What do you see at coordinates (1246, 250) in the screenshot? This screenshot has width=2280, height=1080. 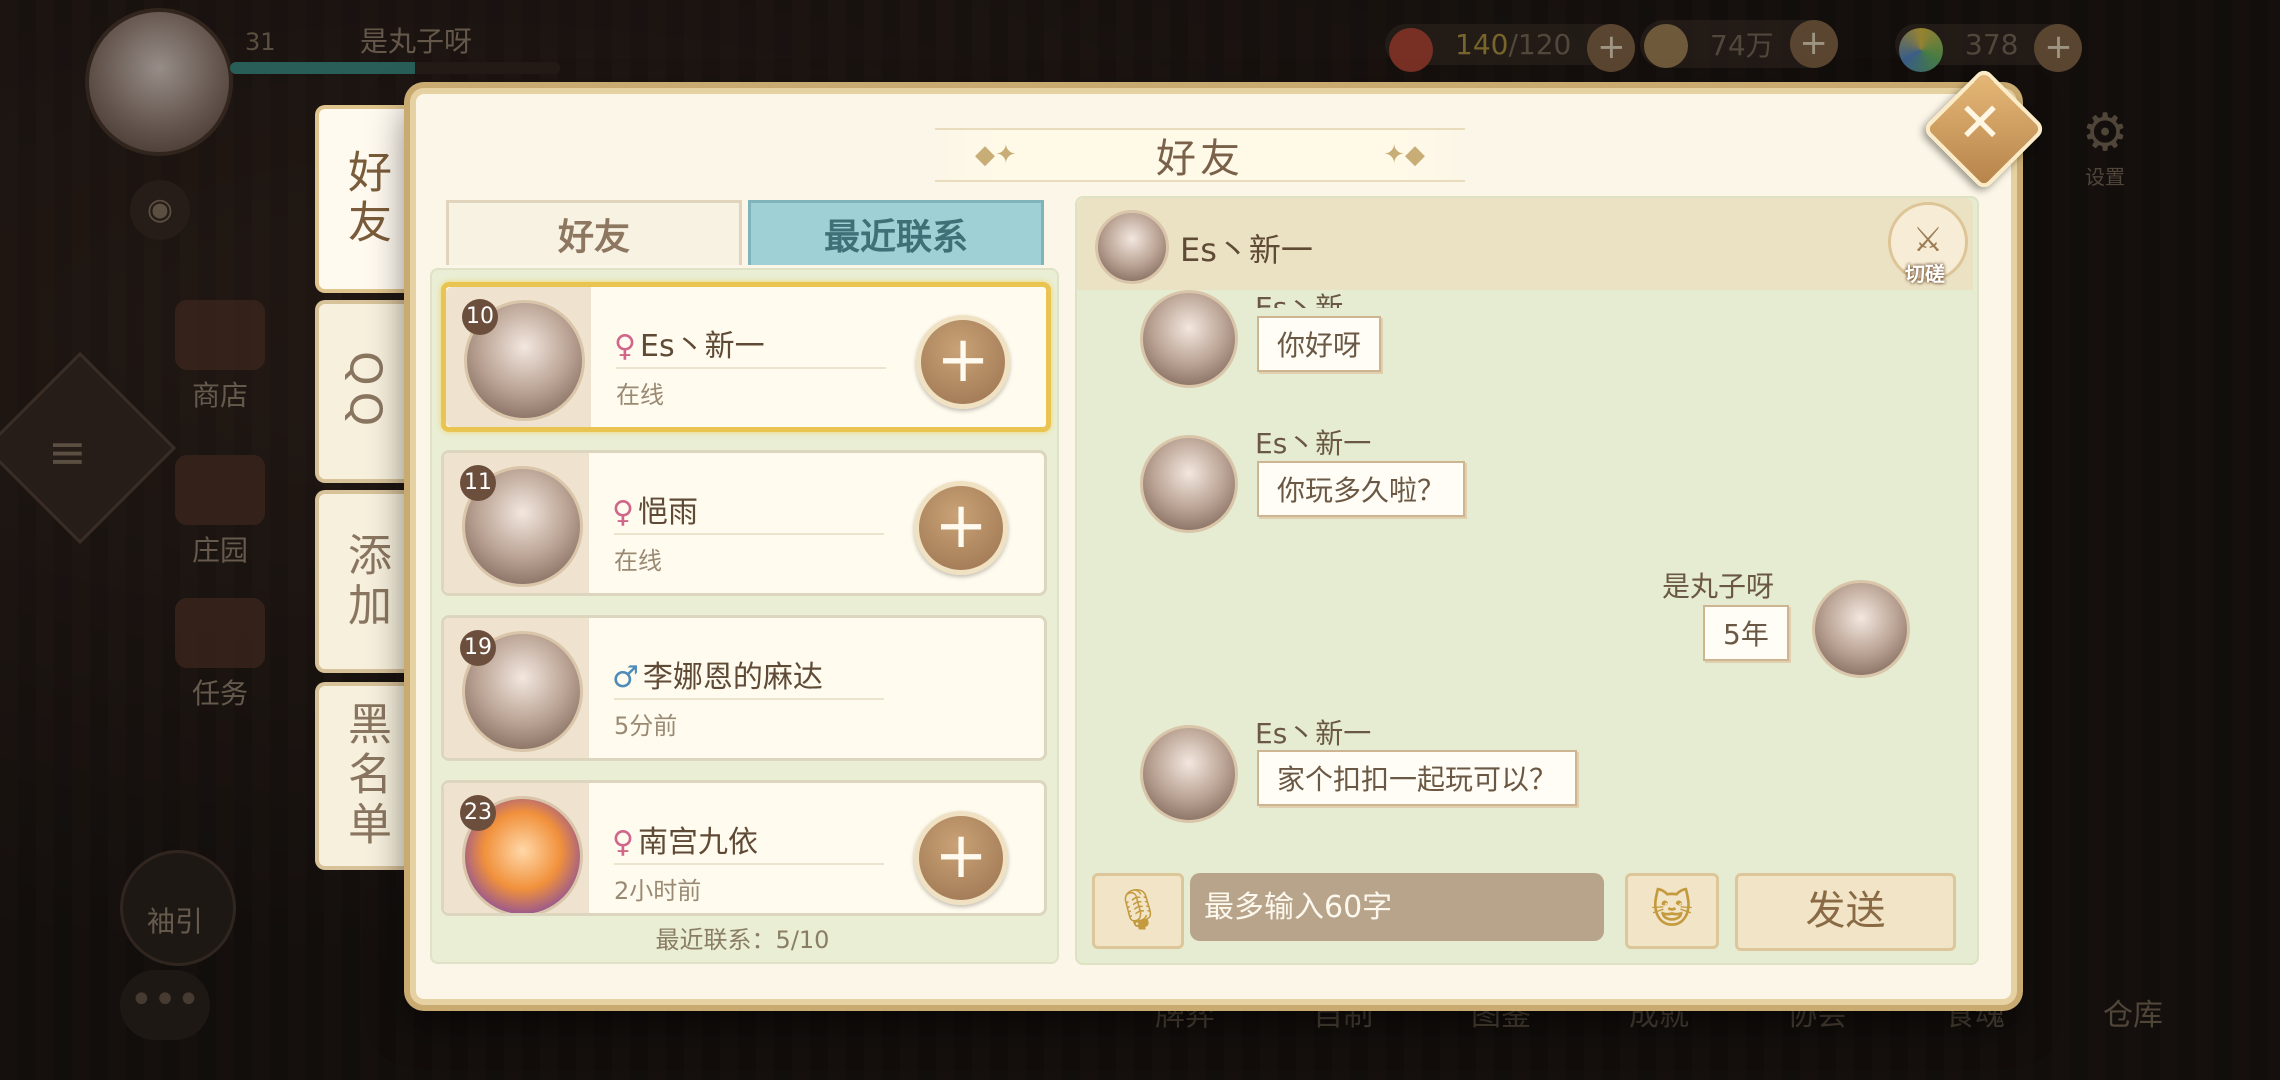 I see `chat-partner-name: Es丶新一` at bounding box center [1246, 250].